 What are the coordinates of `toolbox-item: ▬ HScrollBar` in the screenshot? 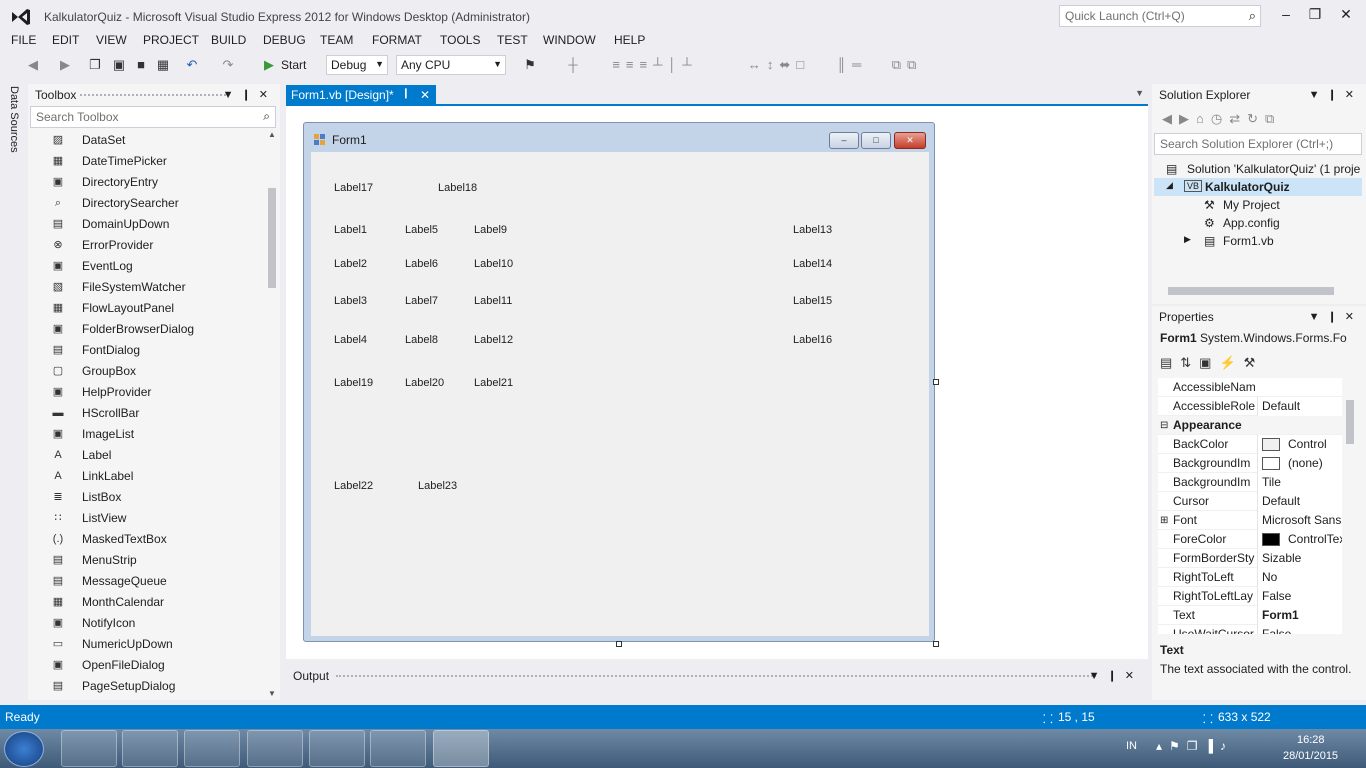 It's located at (146, 413).